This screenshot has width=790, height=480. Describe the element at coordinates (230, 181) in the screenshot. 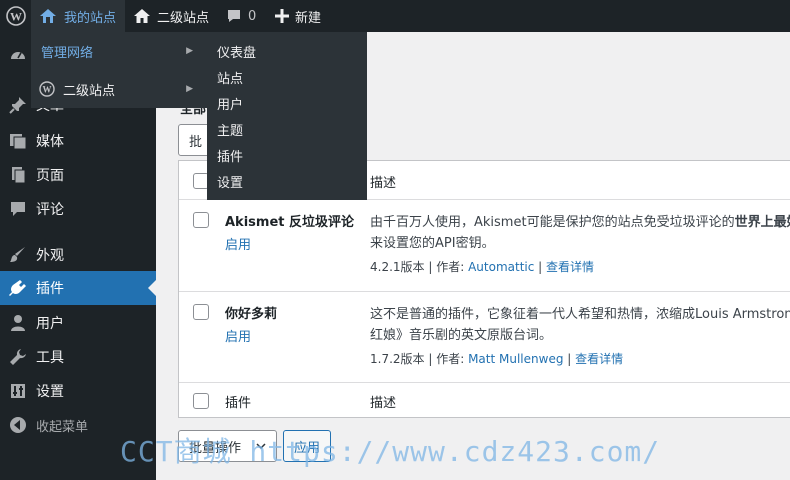

I see `submenu-settings: 设置` at that location.